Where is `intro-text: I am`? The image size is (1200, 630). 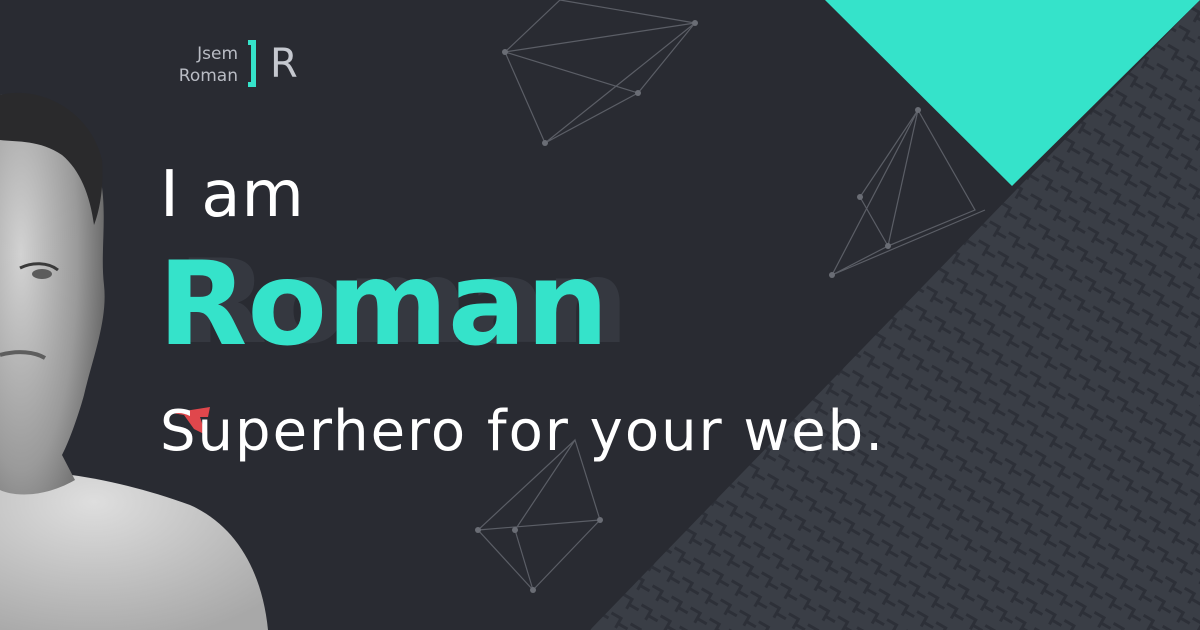
intro-text: I am is located at coordinates (232, 195).